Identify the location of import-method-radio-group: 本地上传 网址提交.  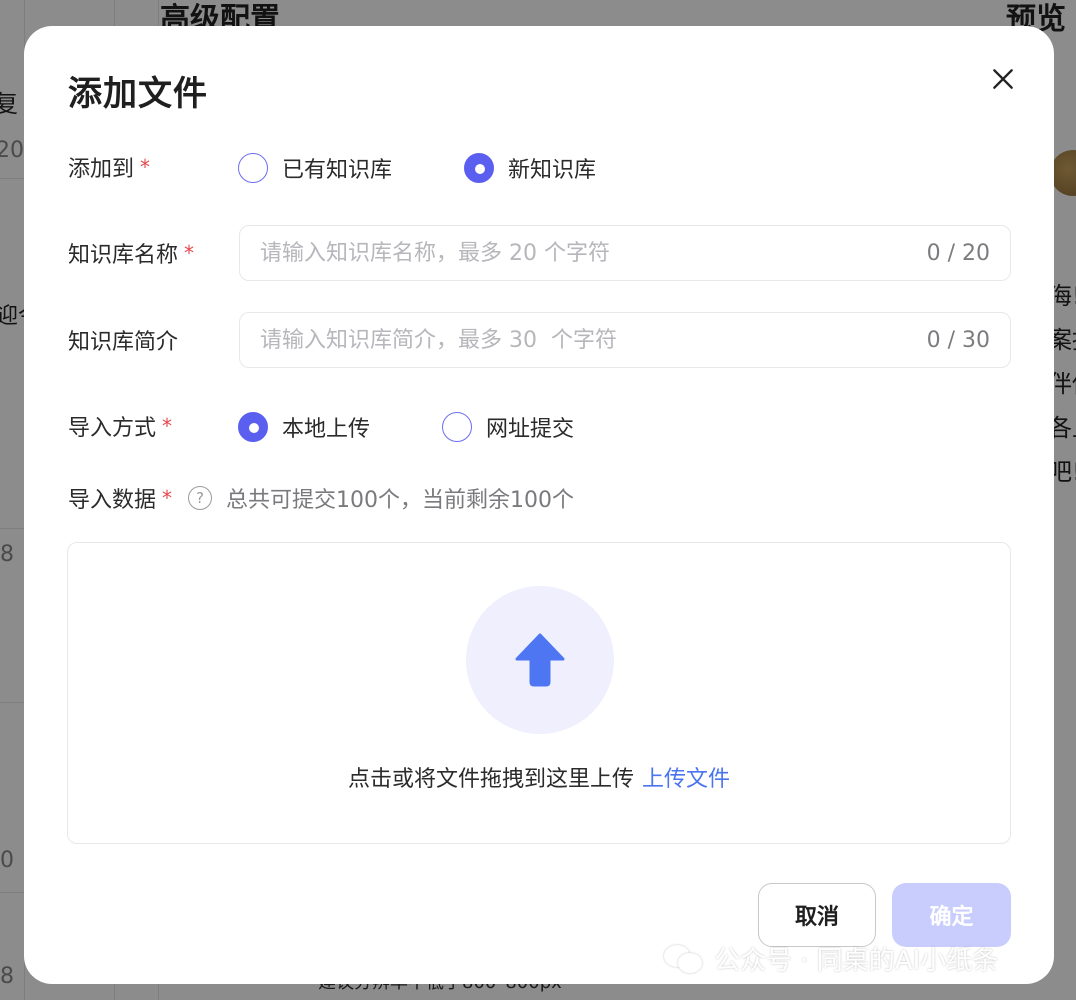
(406, 427).